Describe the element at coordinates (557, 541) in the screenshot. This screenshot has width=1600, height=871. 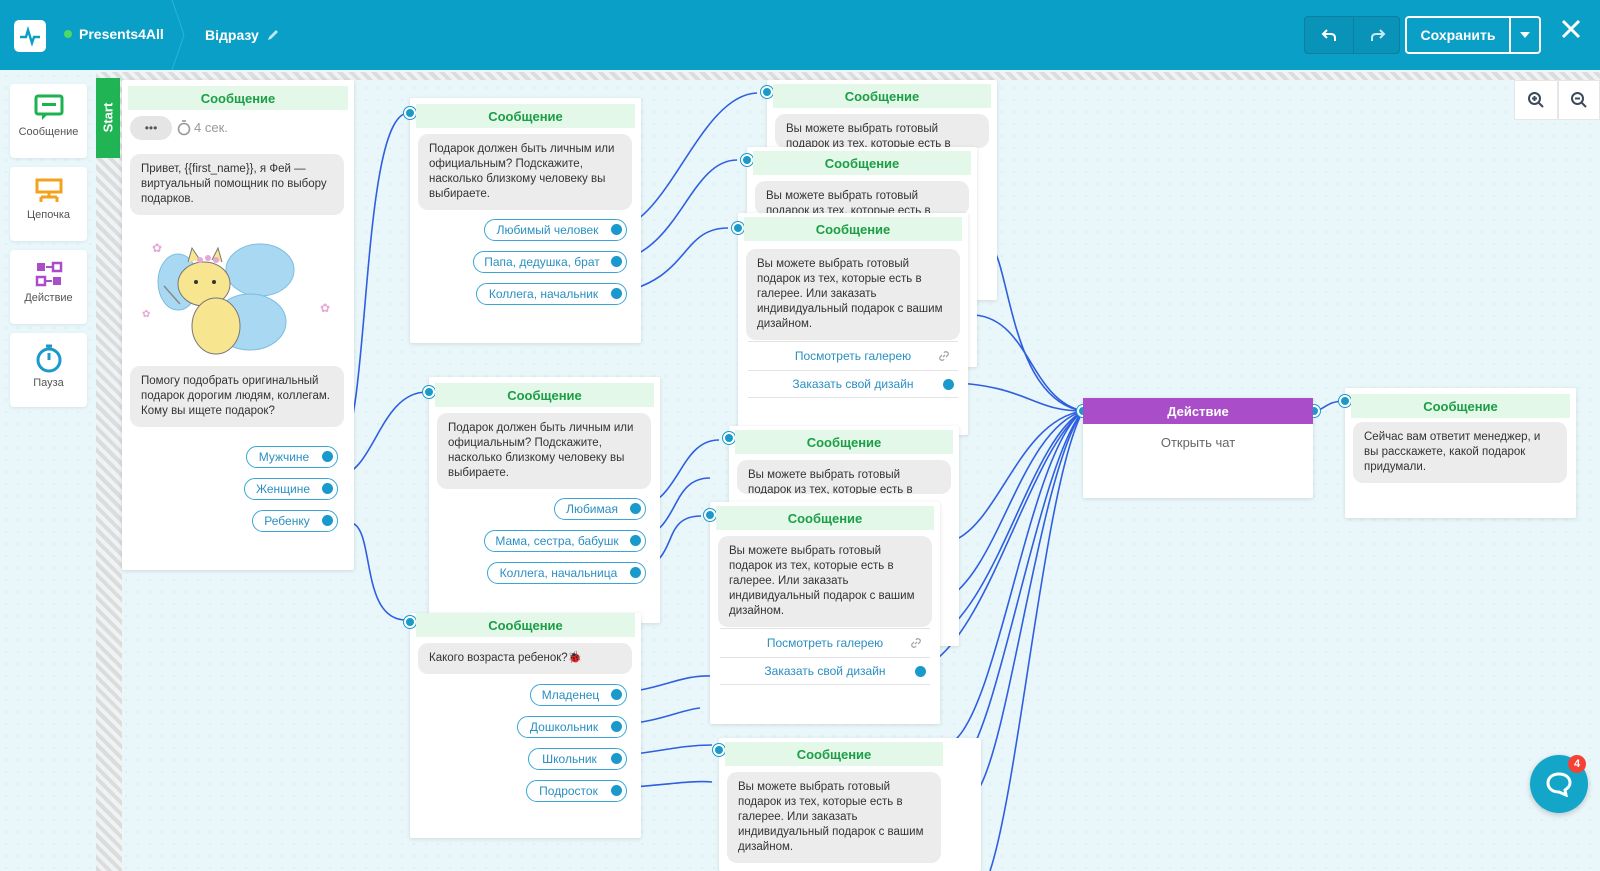
I see `button-label: Мама, сестра, бабушк` at that location.